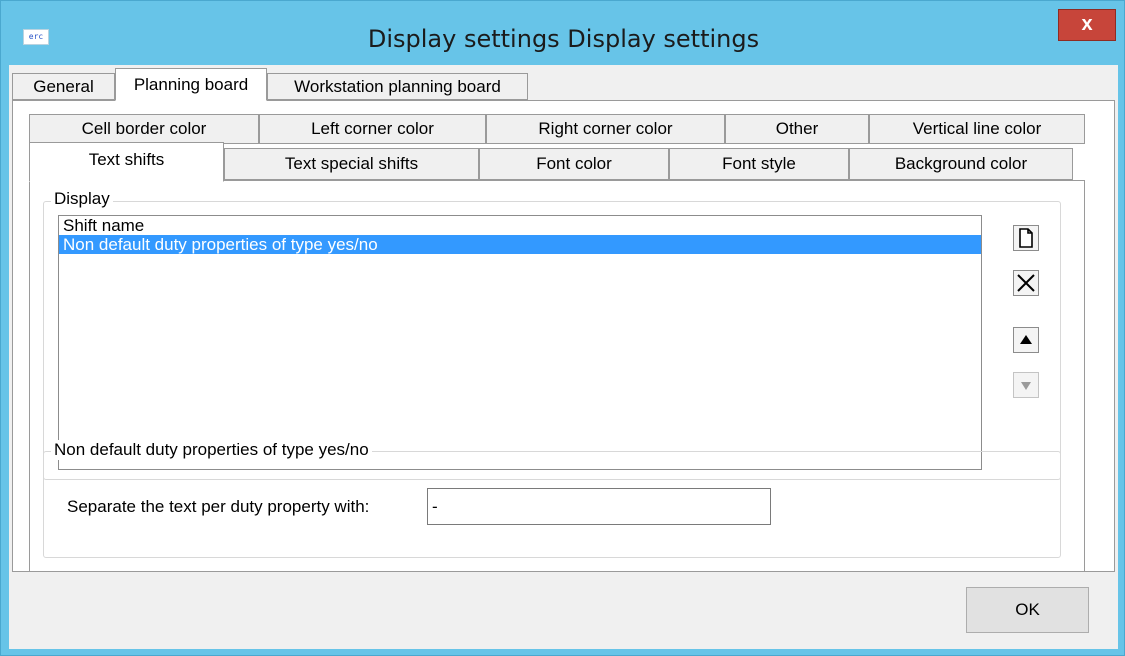 This screenshot has width=1125, height=656. I want to click on add-item-button, so click(1026, 238).